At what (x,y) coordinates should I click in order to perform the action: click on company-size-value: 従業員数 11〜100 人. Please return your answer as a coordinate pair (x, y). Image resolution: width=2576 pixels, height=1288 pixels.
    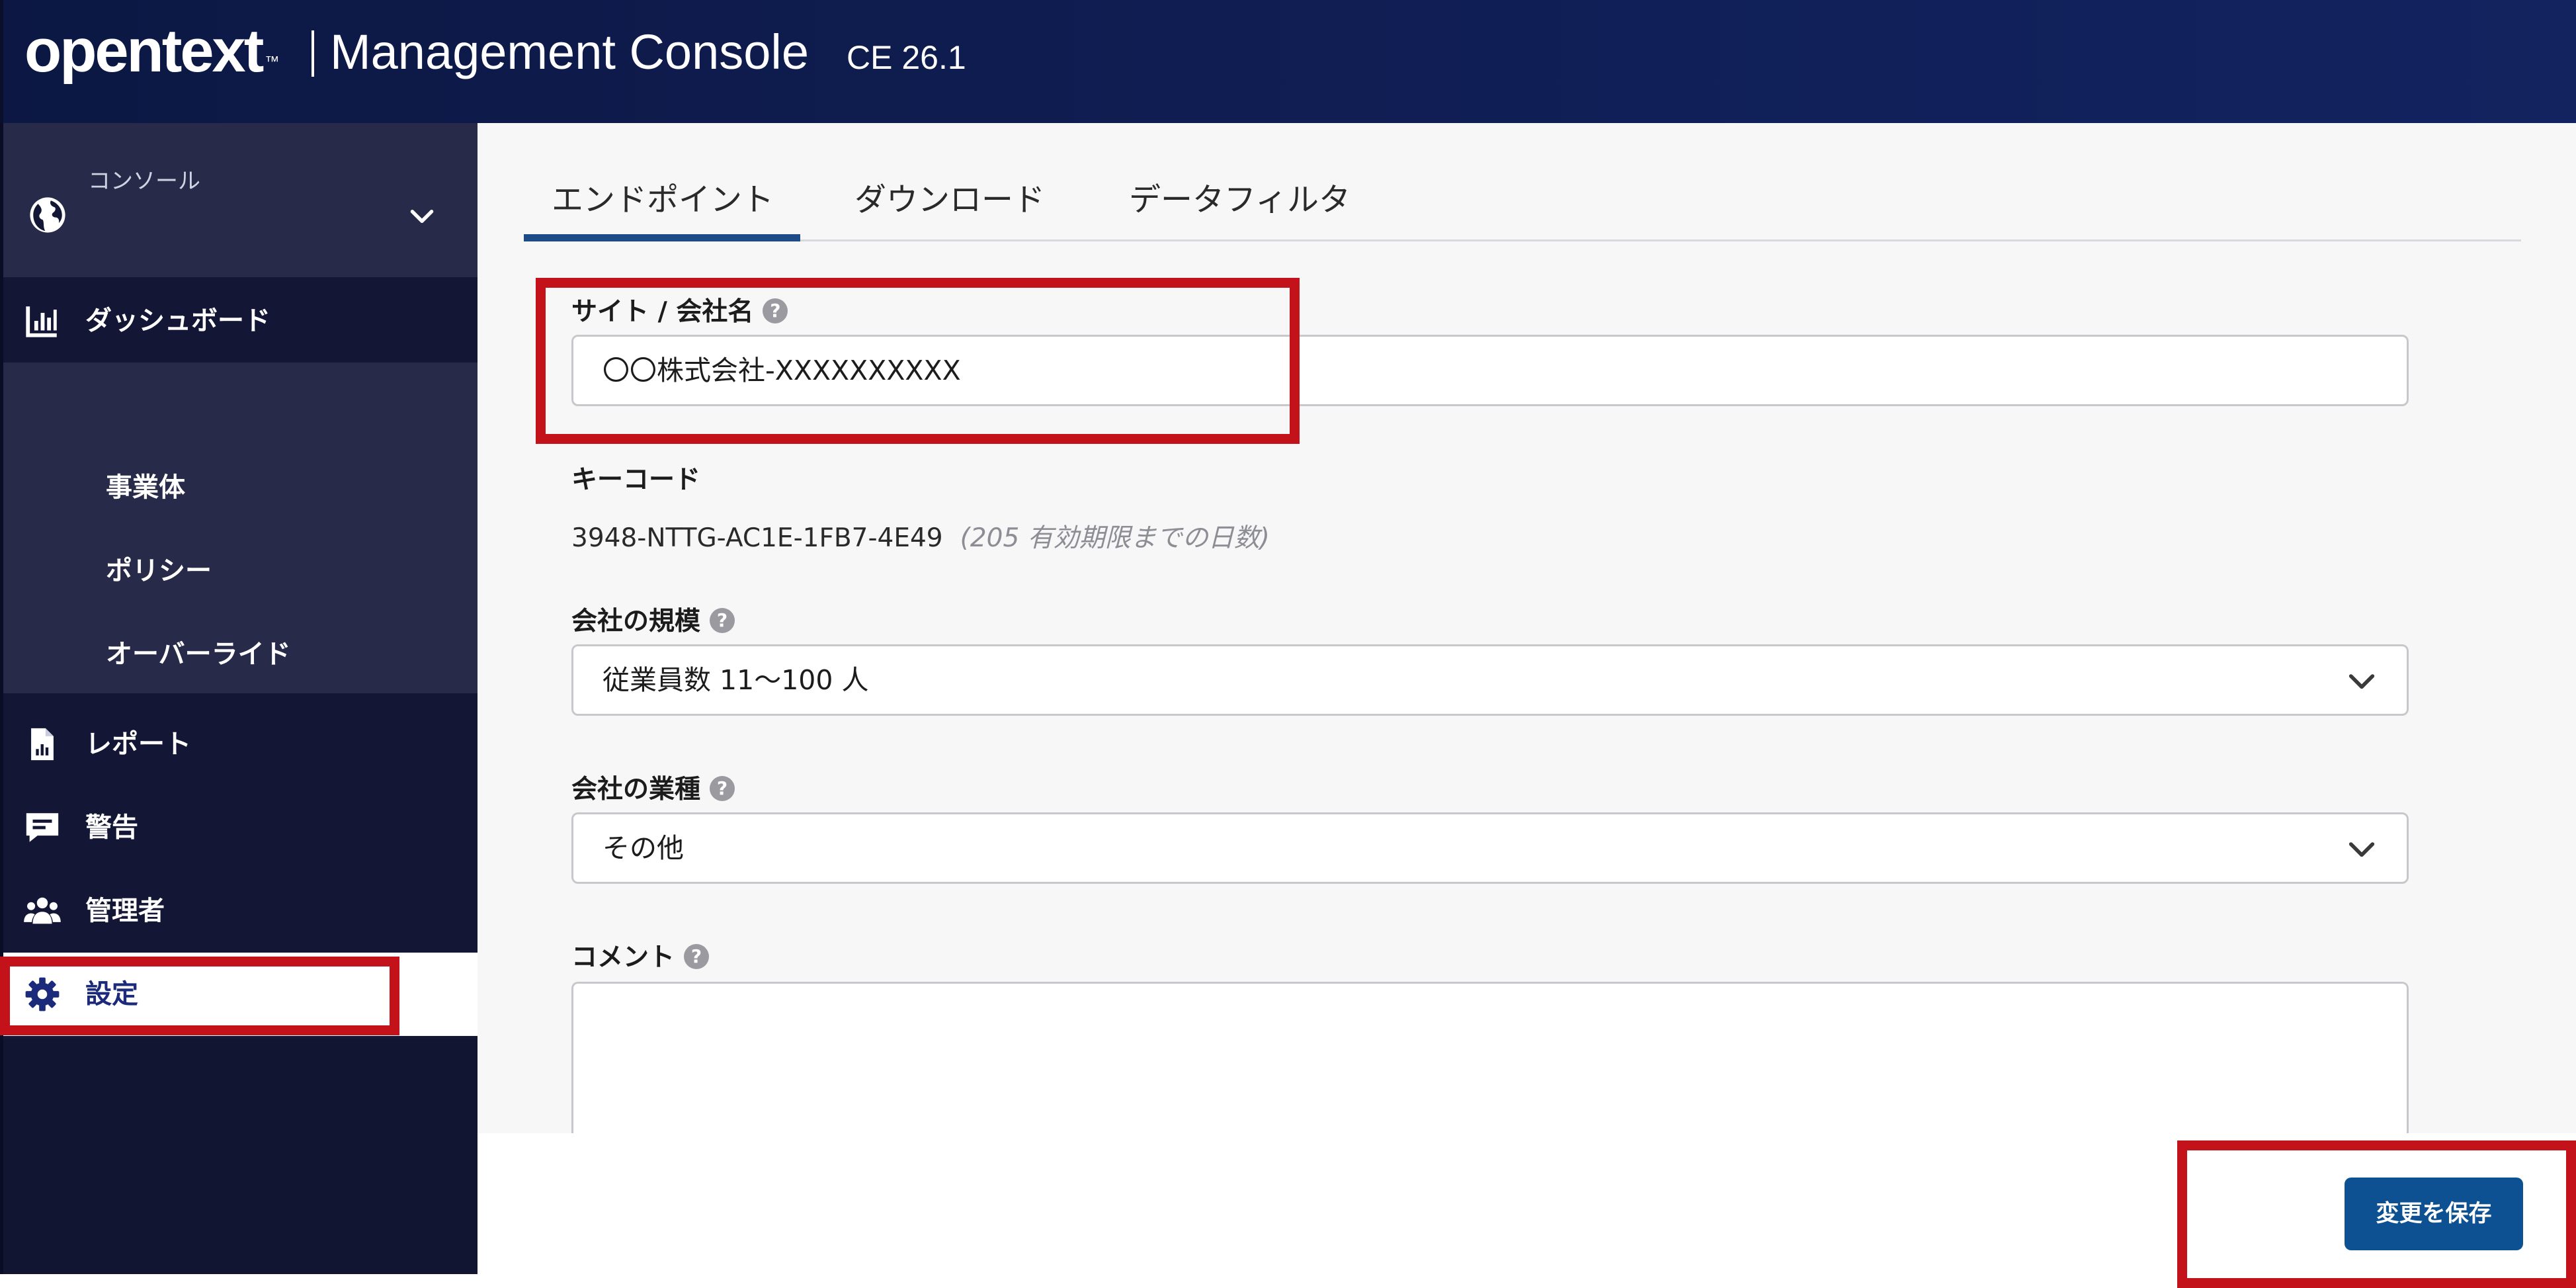
    Looking at the image, I should click on (736, 680).